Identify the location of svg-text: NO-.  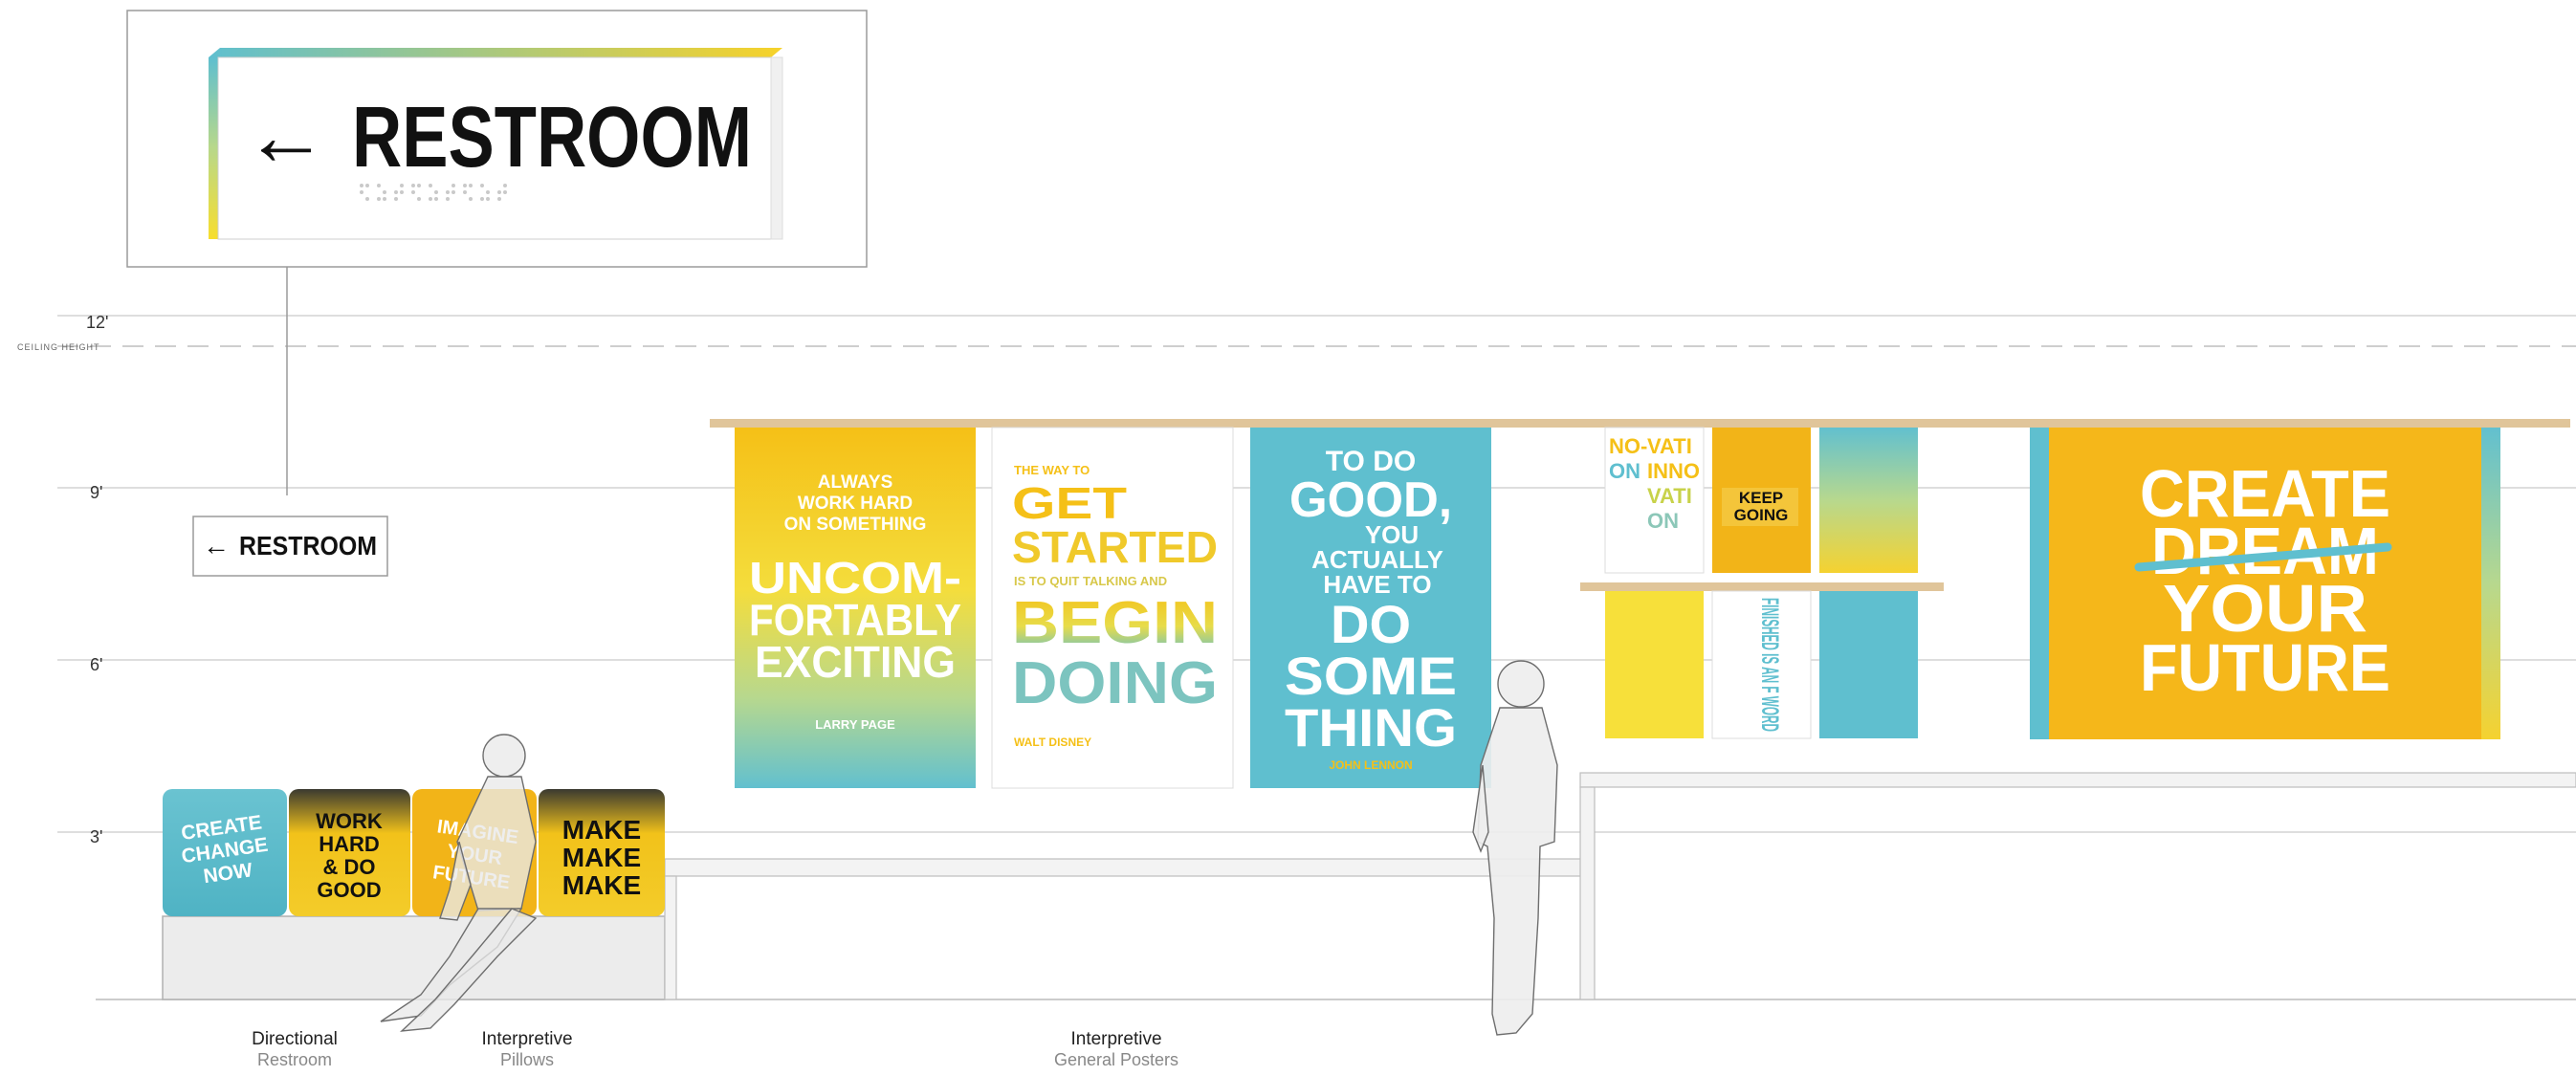
(1628, 446).